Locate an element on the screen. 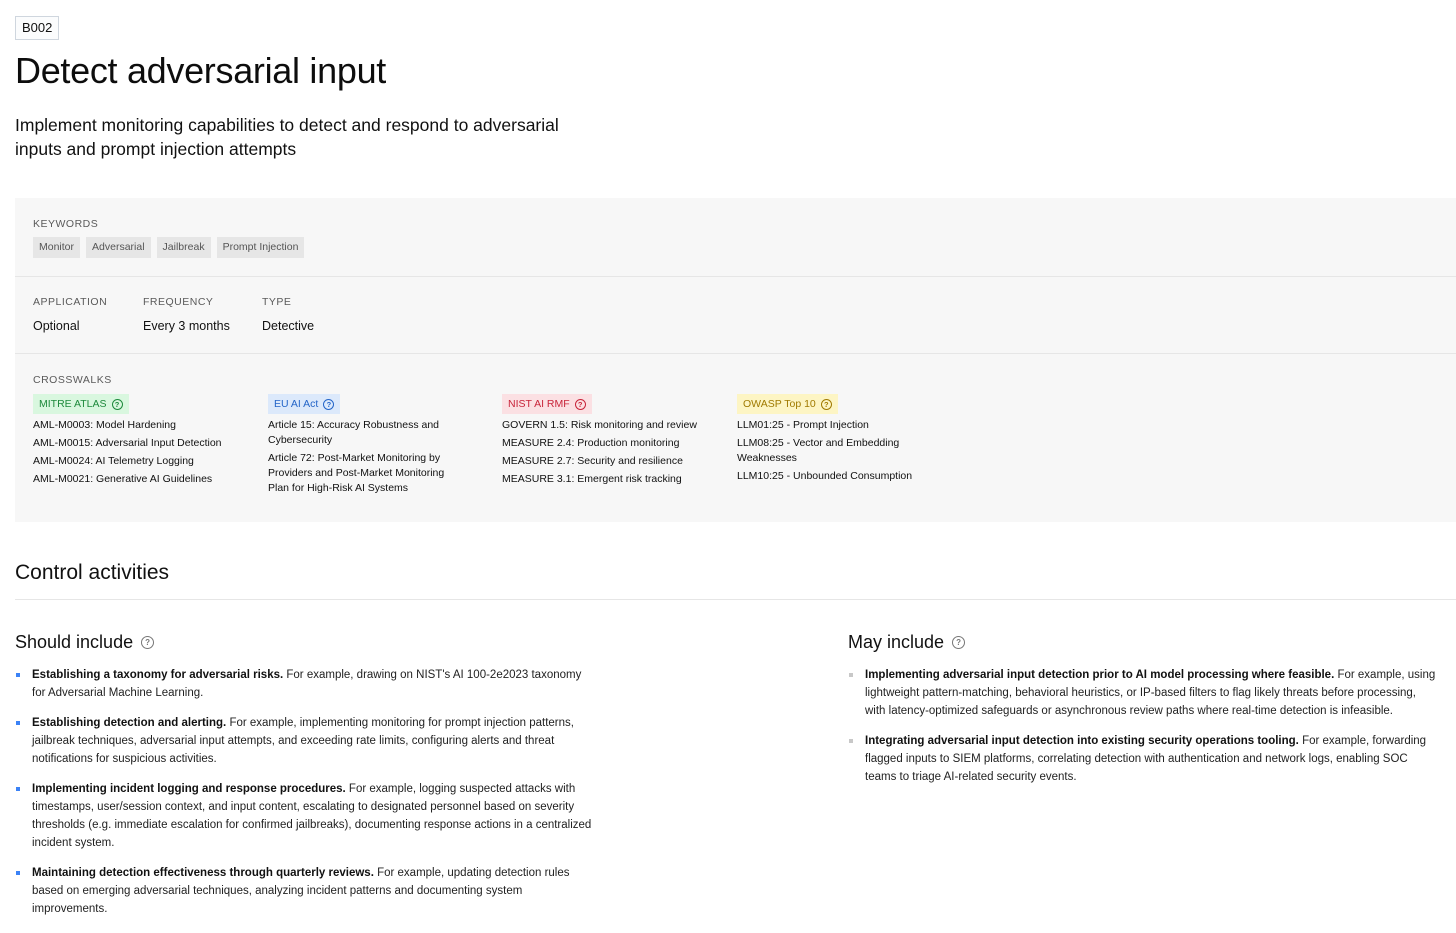 The image size is (1456, 933). crosswalk-reference: LLM10:25 - Unbounded Consumption is located at coordinates (825, 476).